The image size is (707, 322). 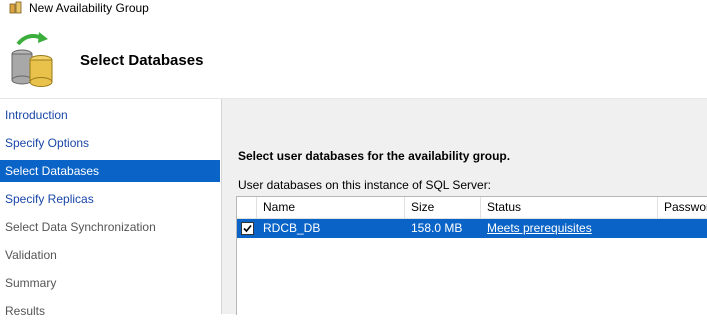 I want to click on page-title: Select Databases, so click(x=142, y=60).